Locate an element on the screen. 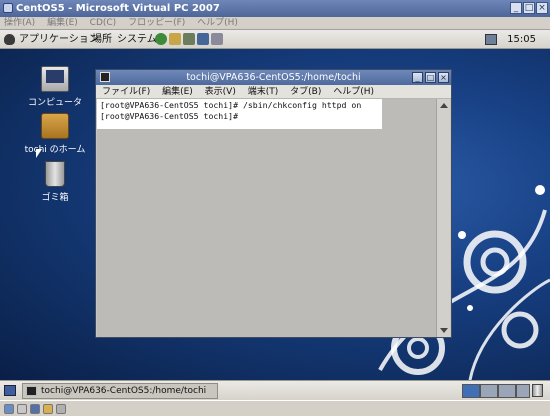  host-window-title: CentOS5 - Microsoft Virtual PC 2007 is located at coordinates (118, 8).